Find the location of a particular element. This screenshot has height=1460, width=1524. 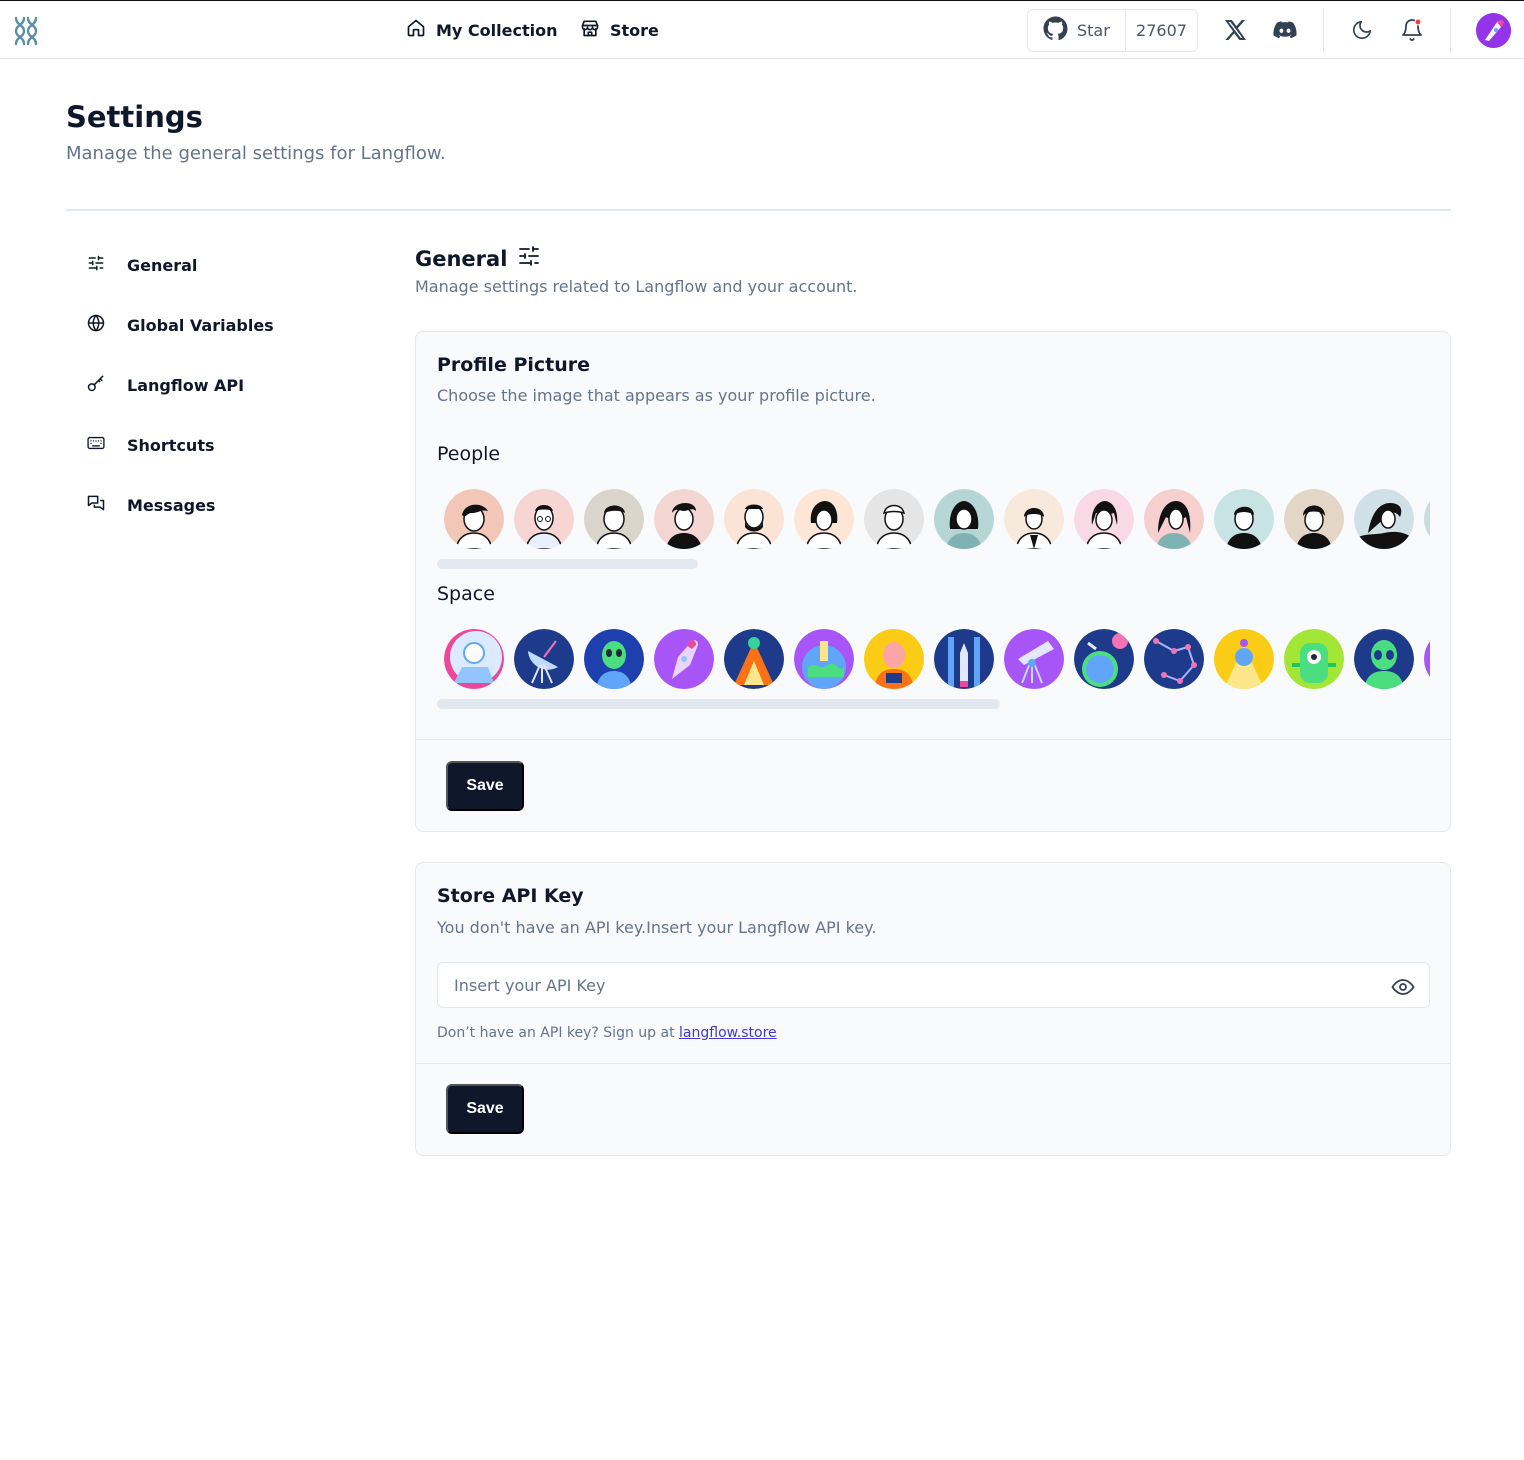

page-divider is located at coordinates (758, 210).